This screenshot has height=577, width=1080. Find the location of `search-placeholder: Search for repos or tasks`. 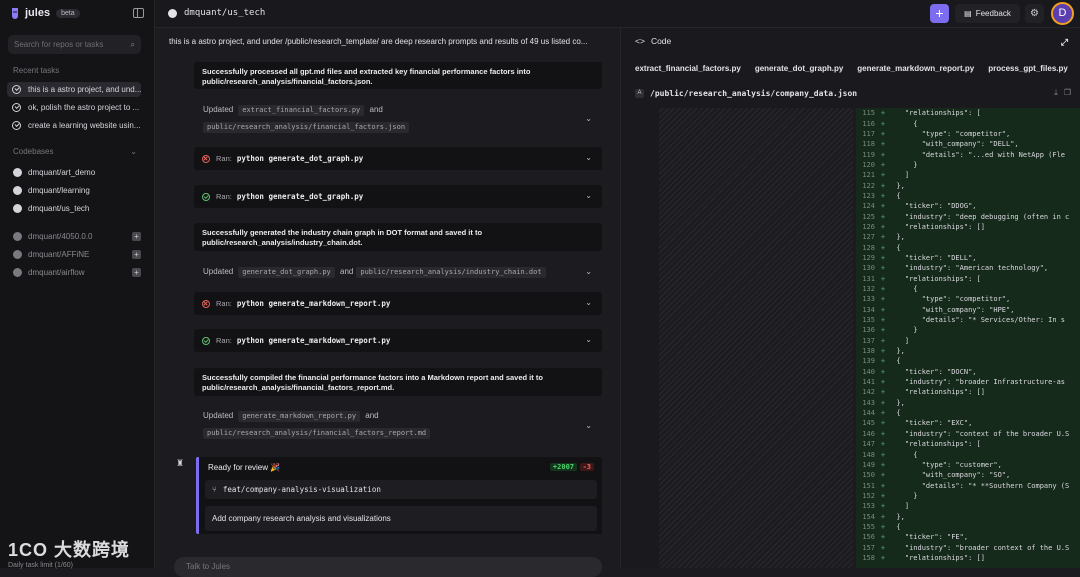

search-placeholder: Search for repos or tasks is located at coordinates (59, 44).